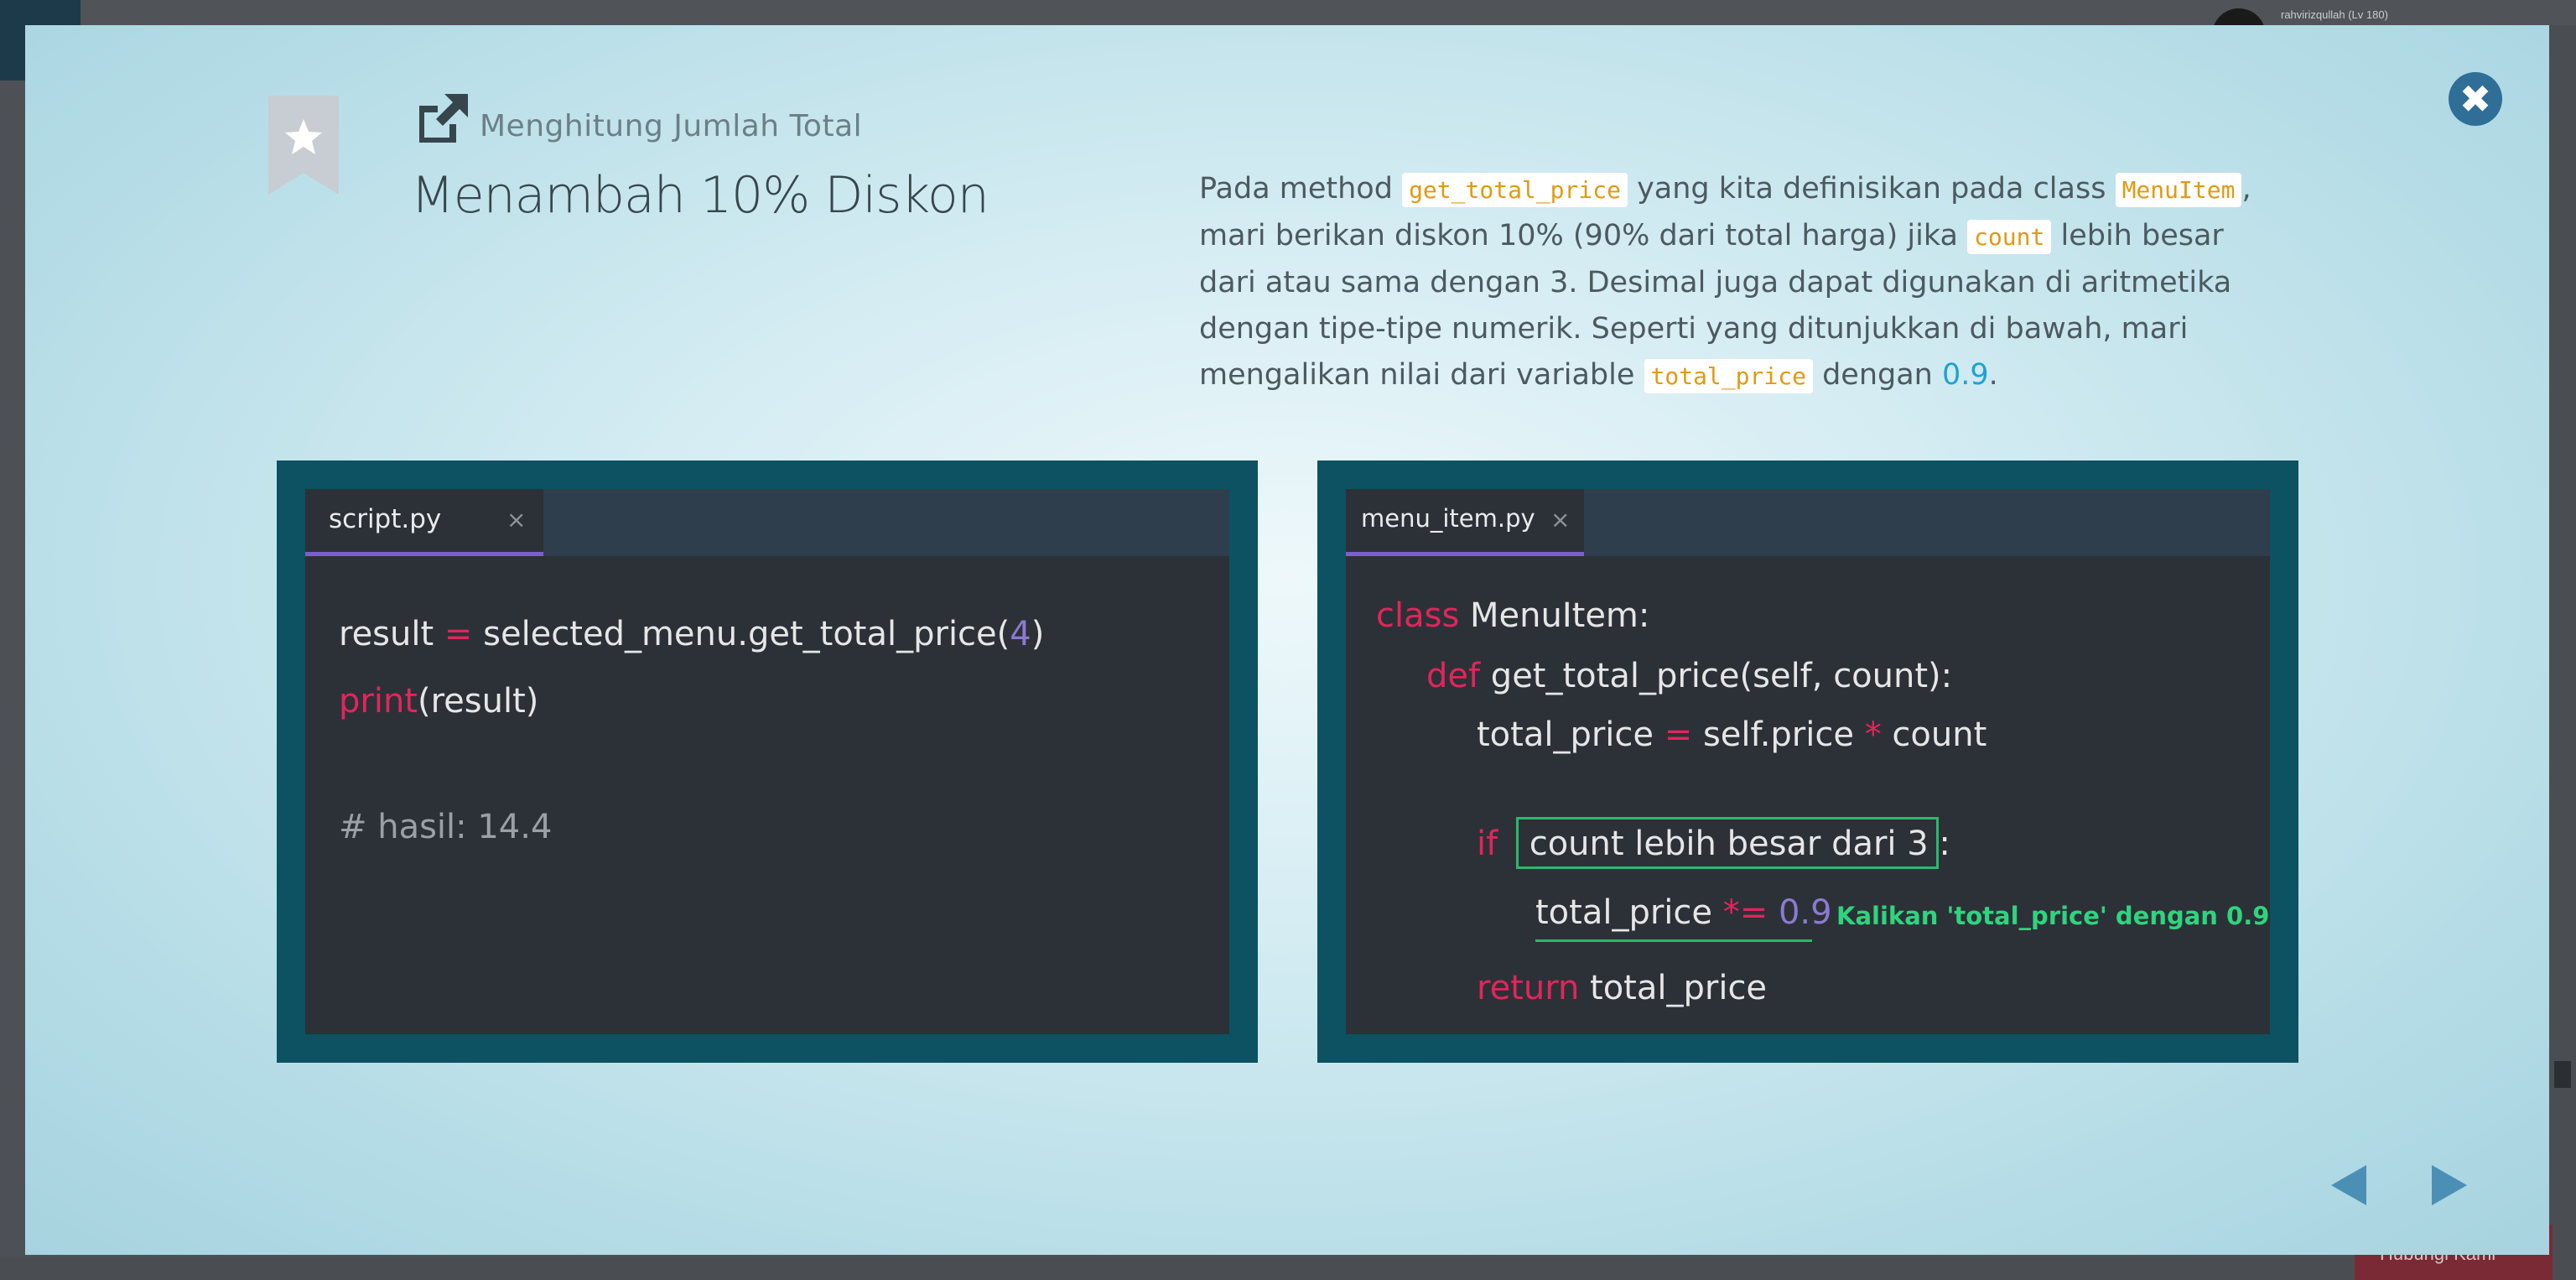  Describe the element at coordinates (446, 827) in the screenshot. I see `code-comment: # hasil: 14.4` at that location.